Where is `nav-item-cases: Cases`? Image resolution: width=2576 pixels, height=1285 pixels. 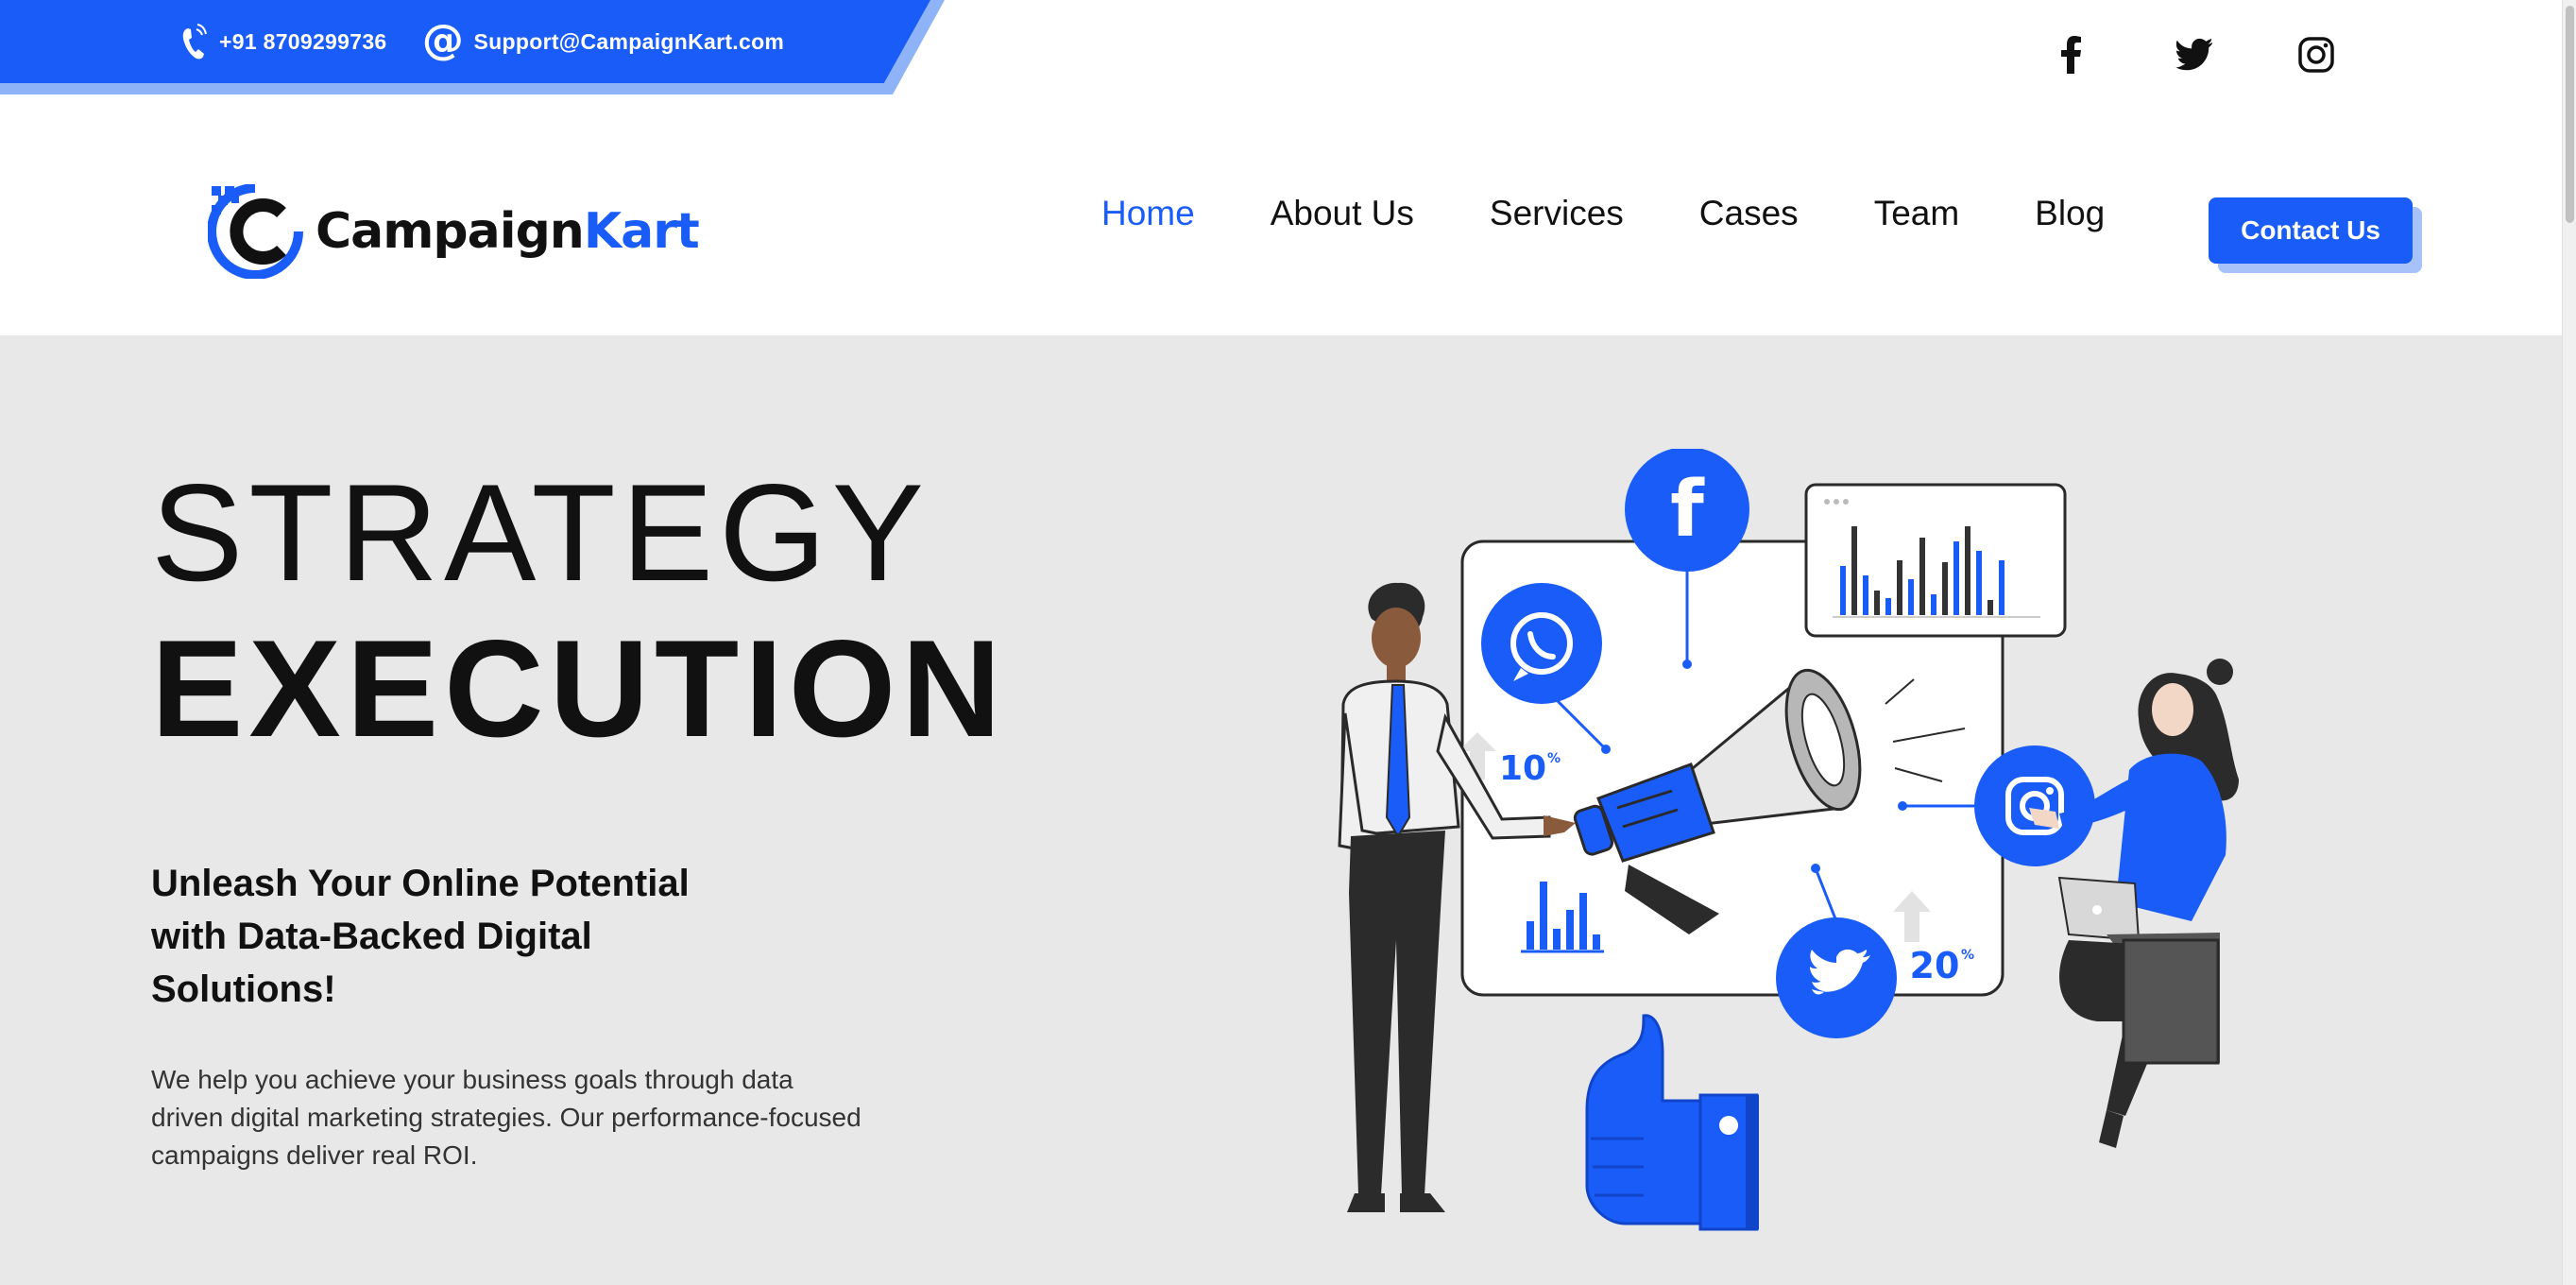
nav-item-cases: Cases is located at coordinates (1749, 213).